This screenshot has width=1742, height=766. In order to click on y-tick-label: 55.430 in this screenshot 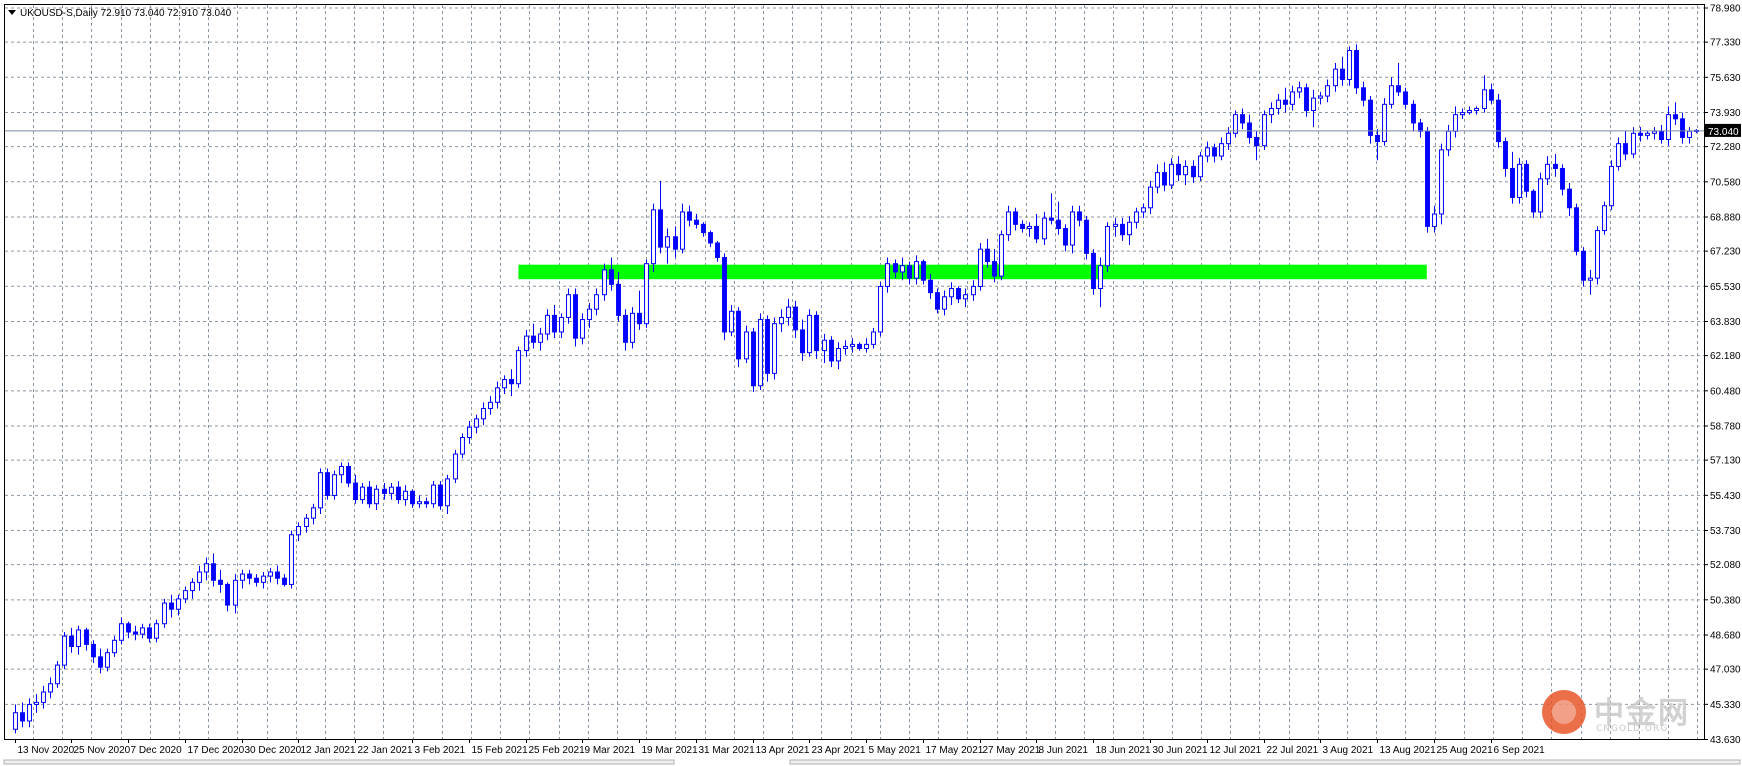, I will do `click(1725, 496)`.